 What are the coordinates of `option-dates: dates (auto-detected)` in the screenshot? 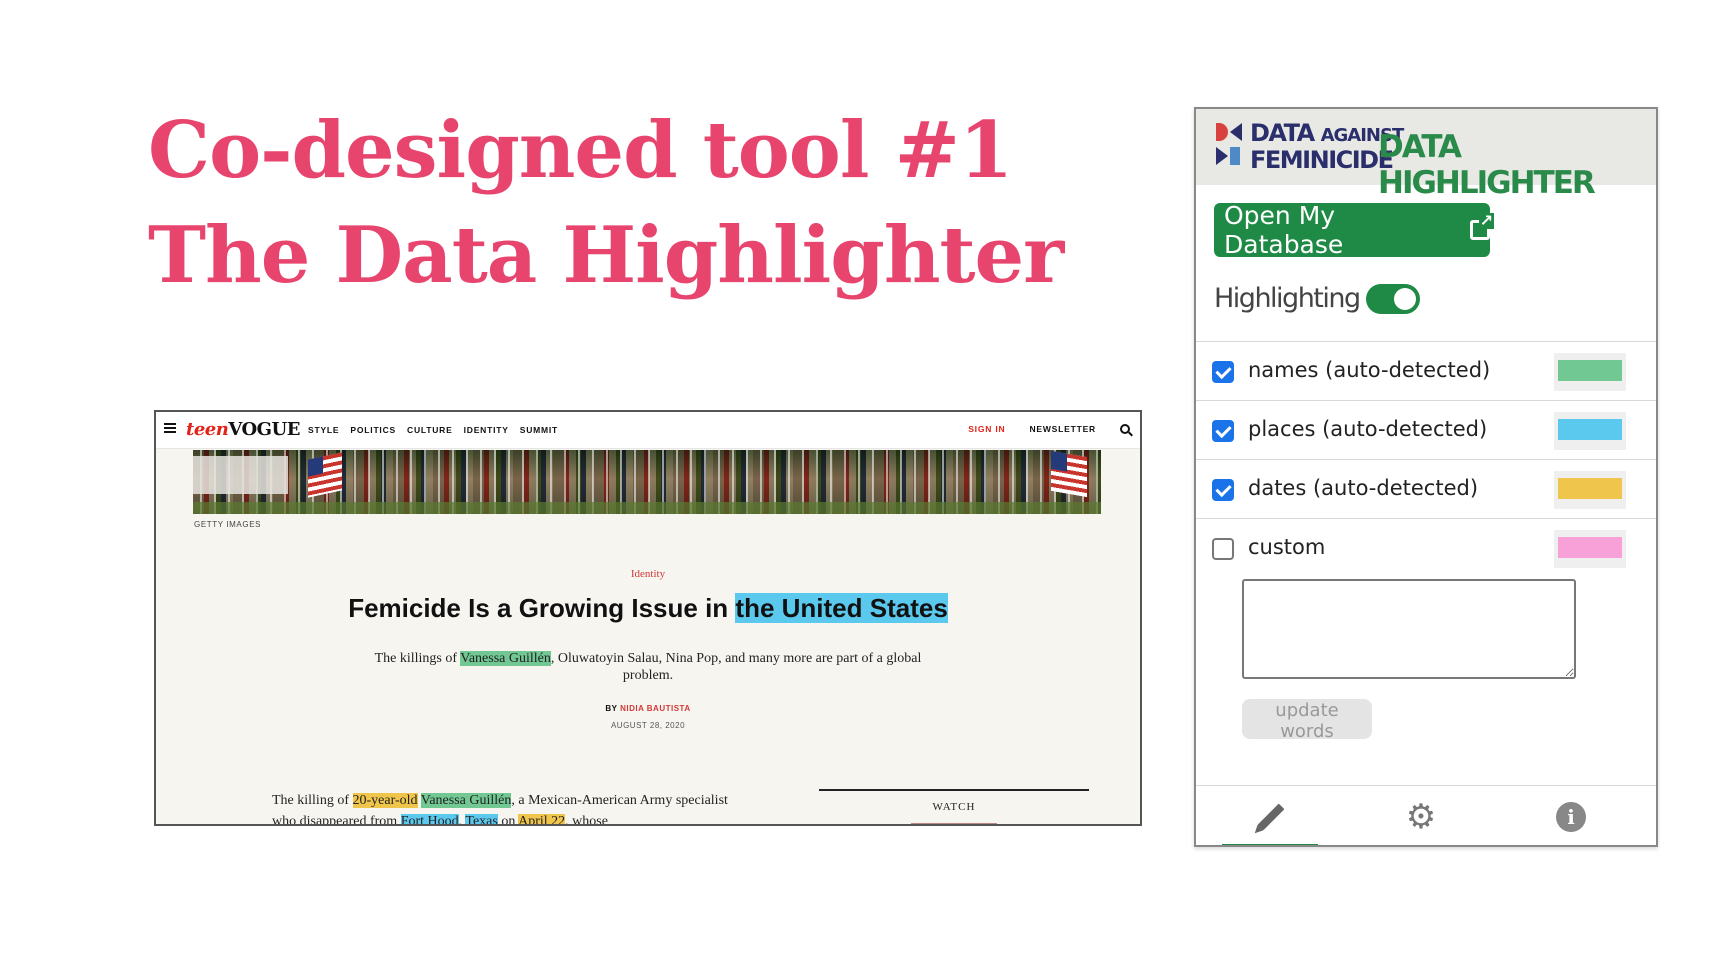 It's located at (1426, 488).